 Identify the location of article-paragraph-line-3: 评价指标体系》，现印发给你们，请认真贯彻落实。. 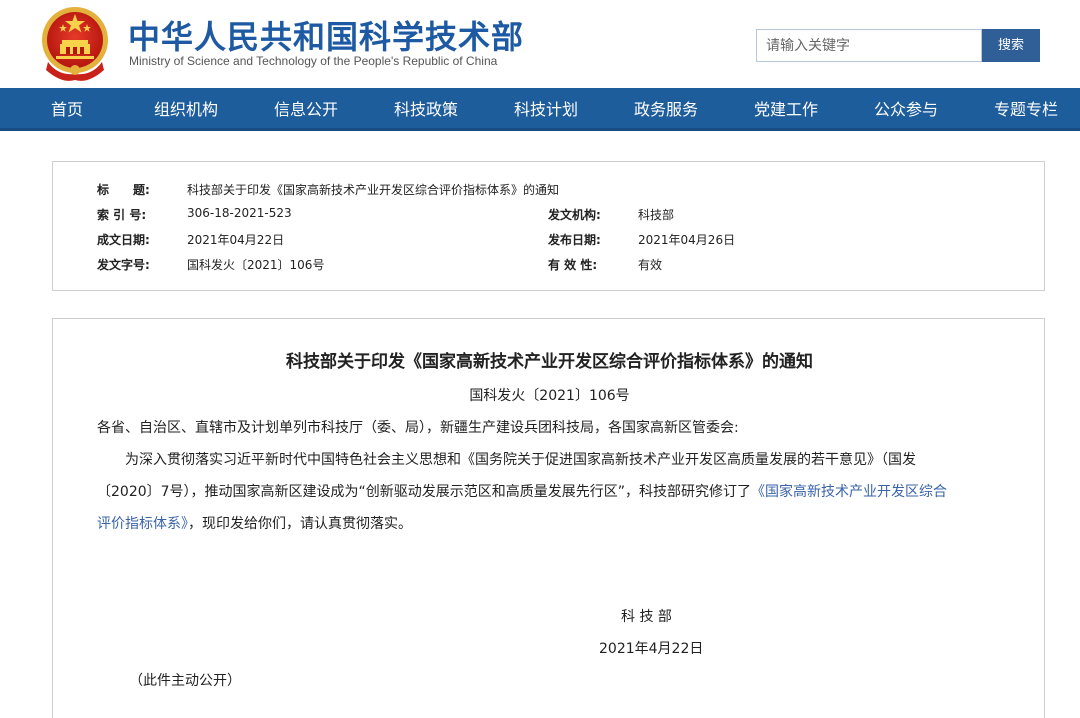
(254, 523).